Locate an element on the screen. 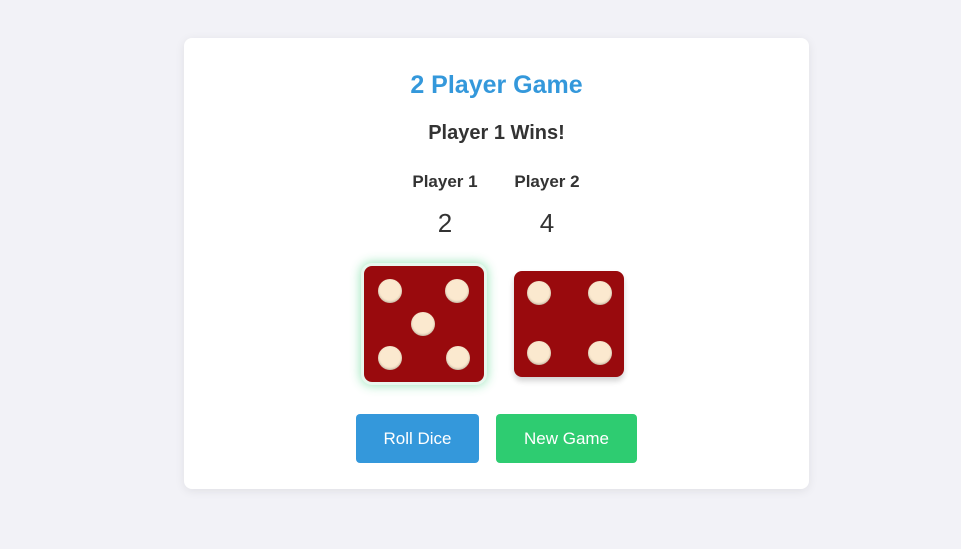 This screenshot has width=961, height=549. player-1-label: Player 1 is located at coordinates (445, 181).